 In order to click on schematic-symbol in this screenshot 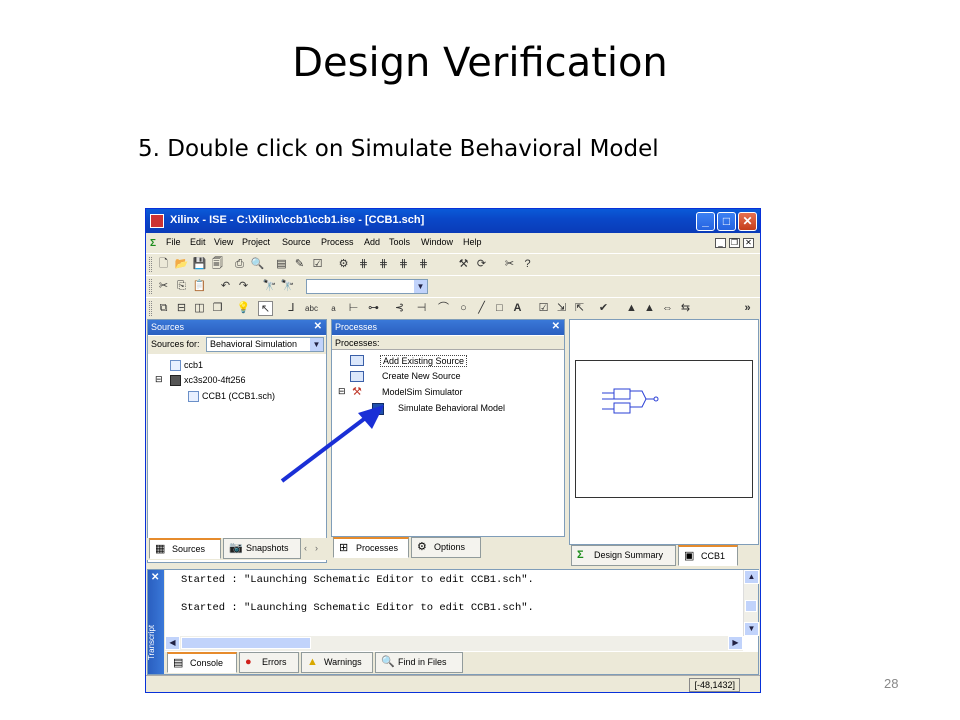, I will do `click(636, 406)`.